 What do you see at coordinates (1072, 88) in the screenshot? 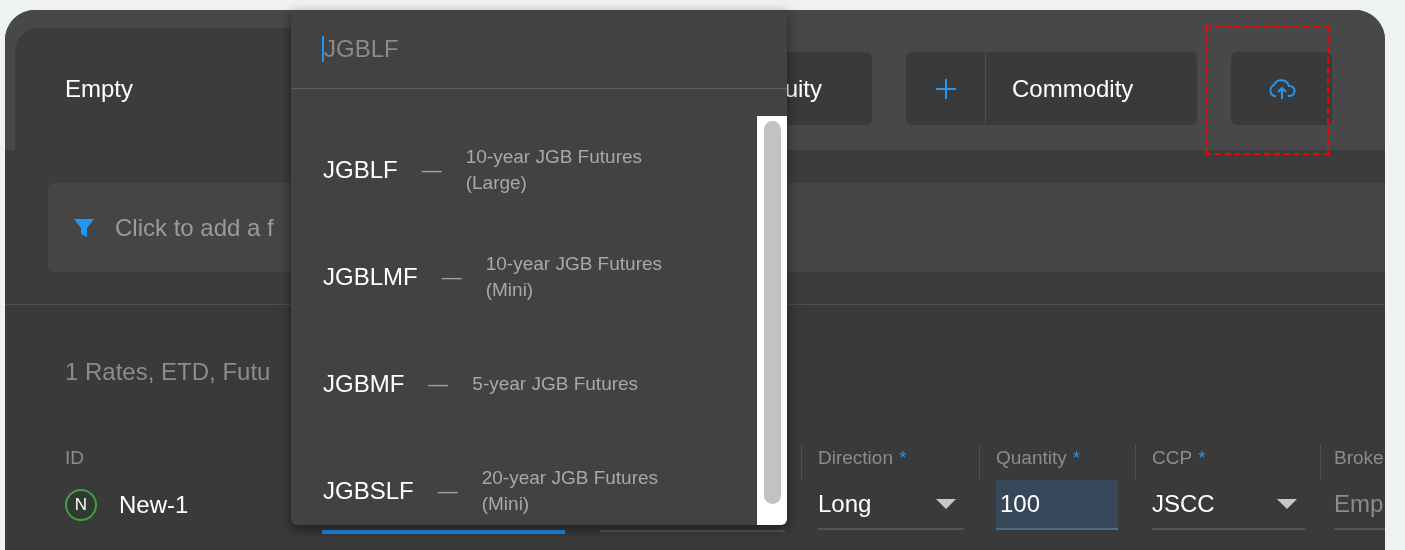
I see `category-label: Commodity` at bounding box center [1072, 88].